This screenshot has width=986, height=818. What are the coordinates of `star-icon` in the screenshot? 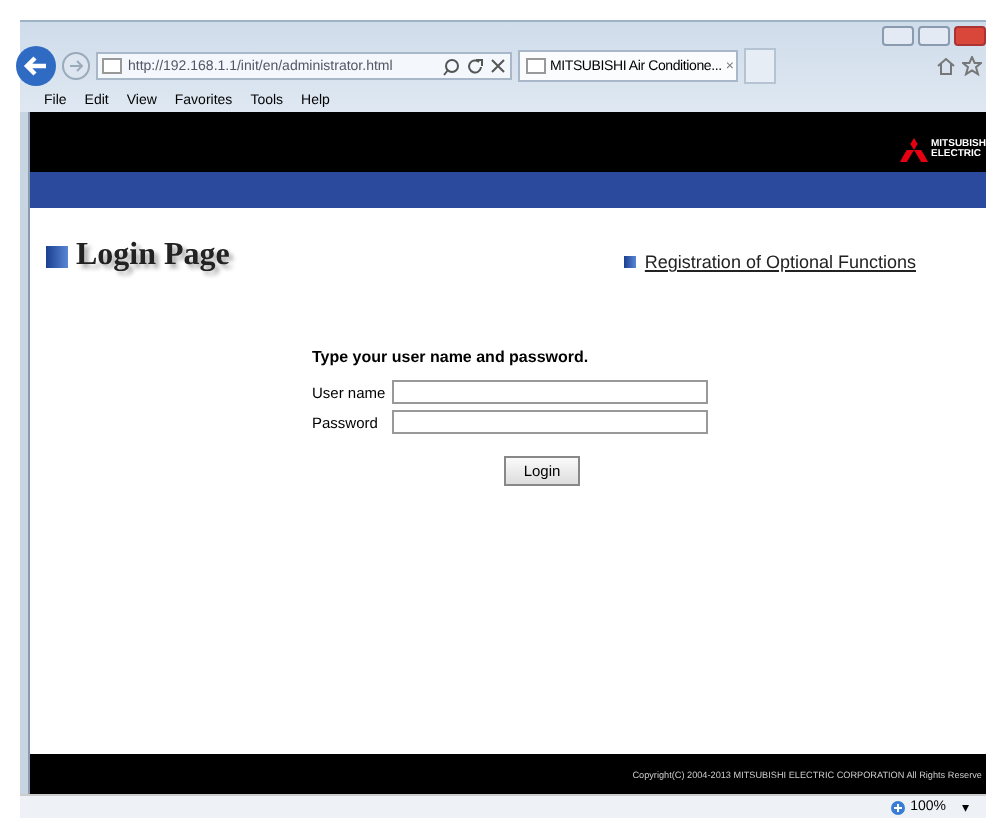 It's located at (972, 66).